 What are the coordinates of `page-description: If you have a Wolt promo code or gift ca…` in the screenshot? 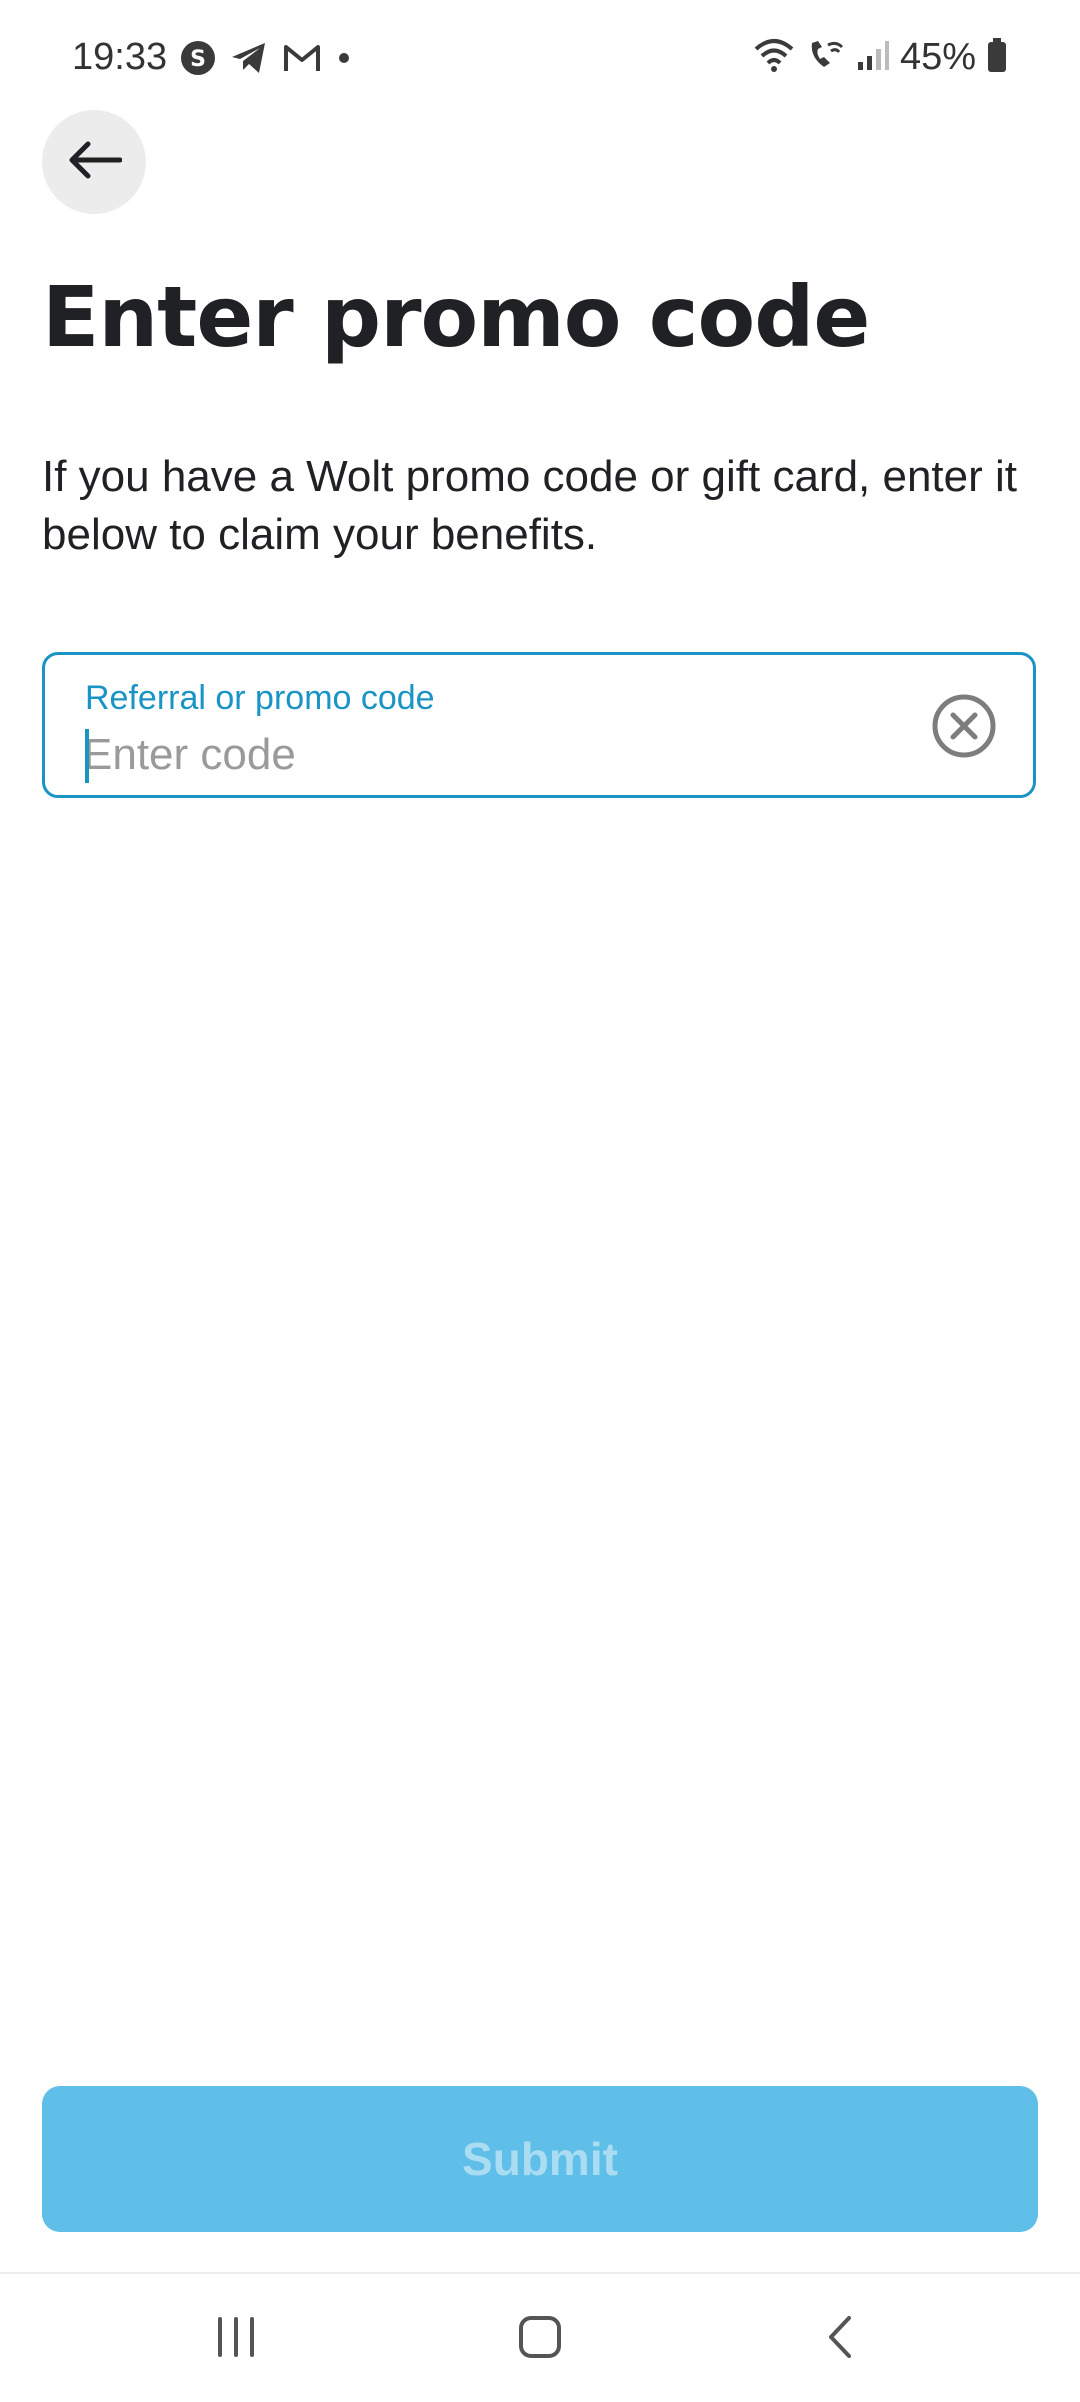 It's located at (530, 505).